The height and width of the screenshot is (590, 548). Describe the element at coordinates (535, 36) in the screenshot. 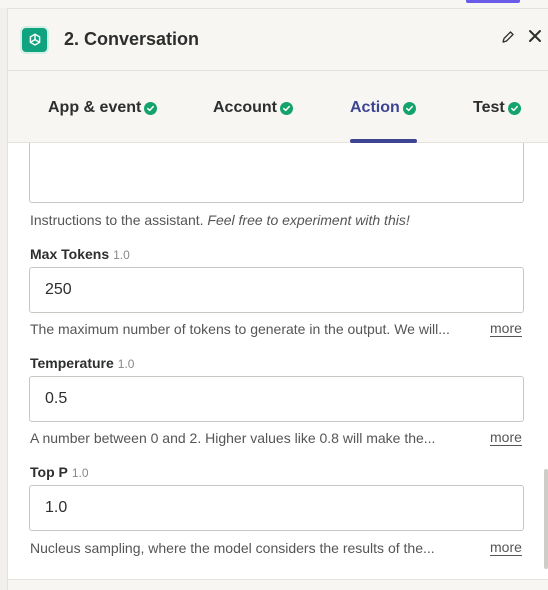

I see `close-icon` at that location.